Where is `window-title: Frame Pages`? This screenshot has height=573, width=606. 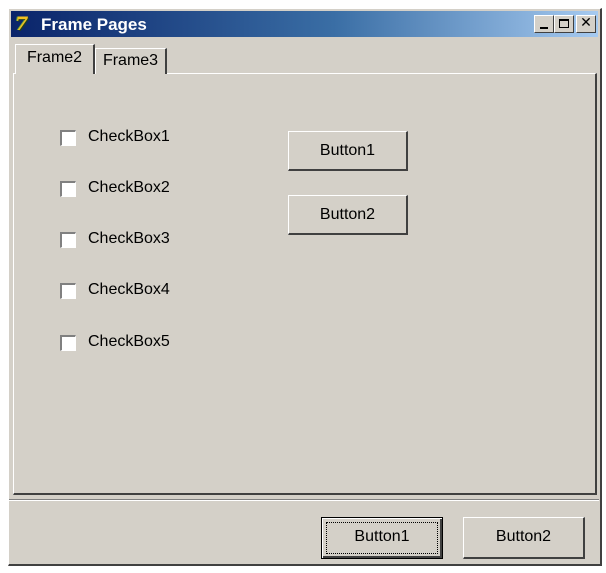
window-title: Frame Pages is located at coordinates (94, 24).